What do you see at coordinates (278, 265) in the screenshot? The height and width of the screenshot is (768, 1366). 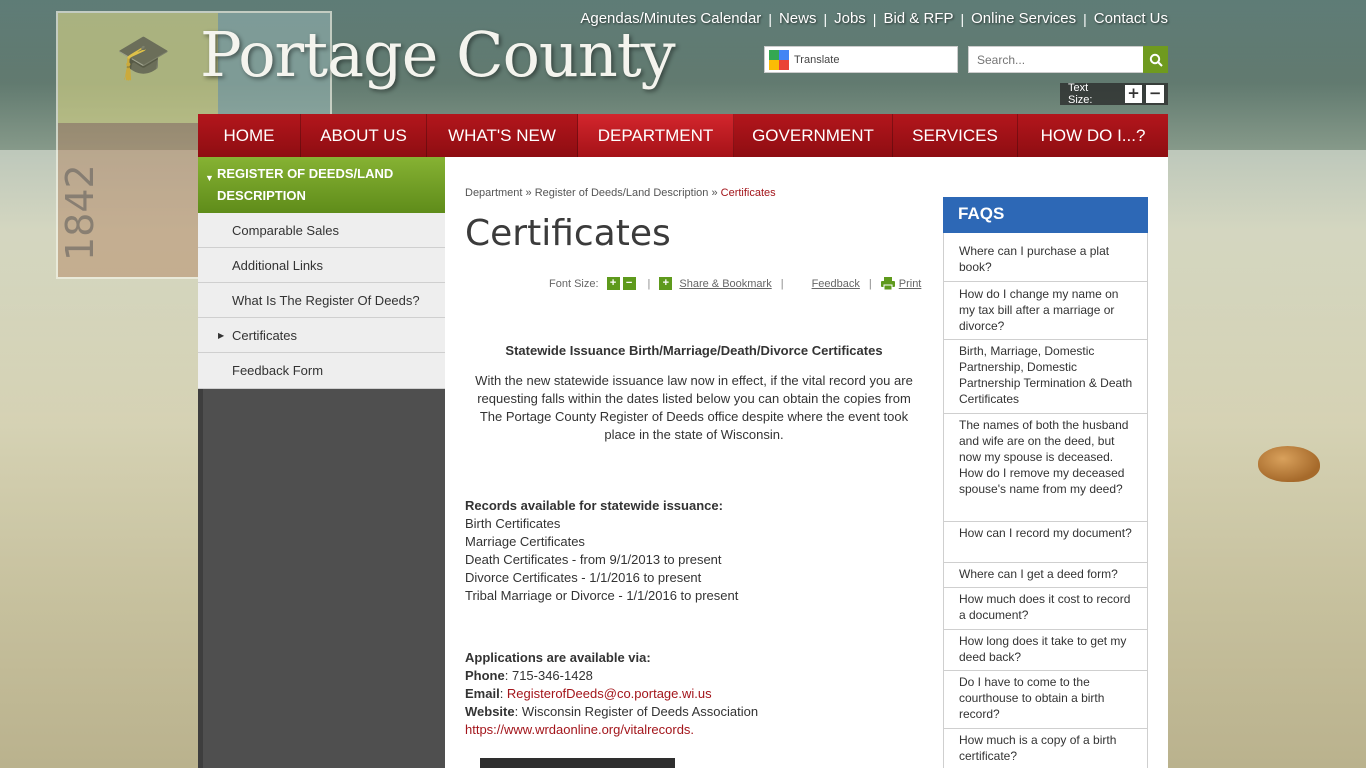 I see `sidebar-item-label: Additional Links` at bounding box center [278, 265].